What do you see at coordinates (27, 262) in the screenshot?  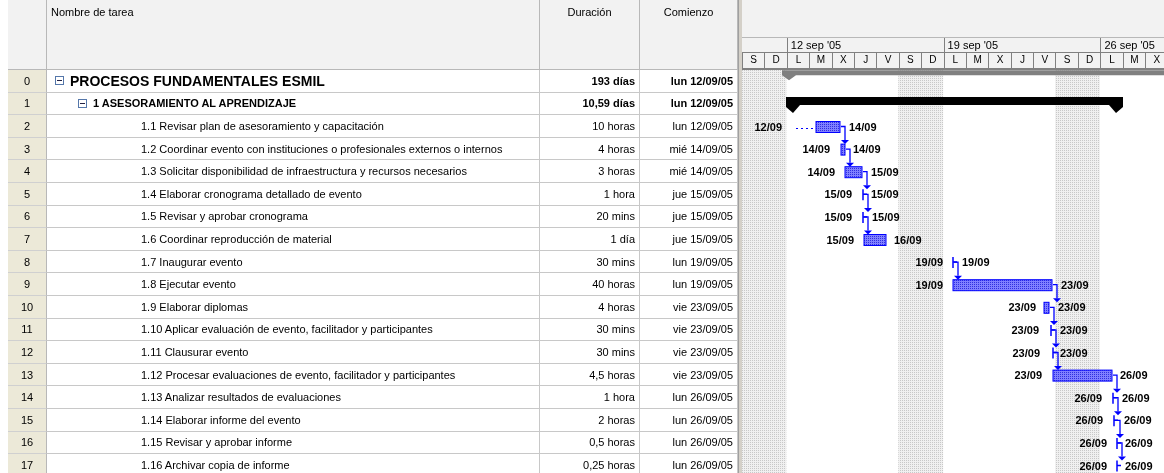 I see `row-number: 8` at bounding box center [27, 262].